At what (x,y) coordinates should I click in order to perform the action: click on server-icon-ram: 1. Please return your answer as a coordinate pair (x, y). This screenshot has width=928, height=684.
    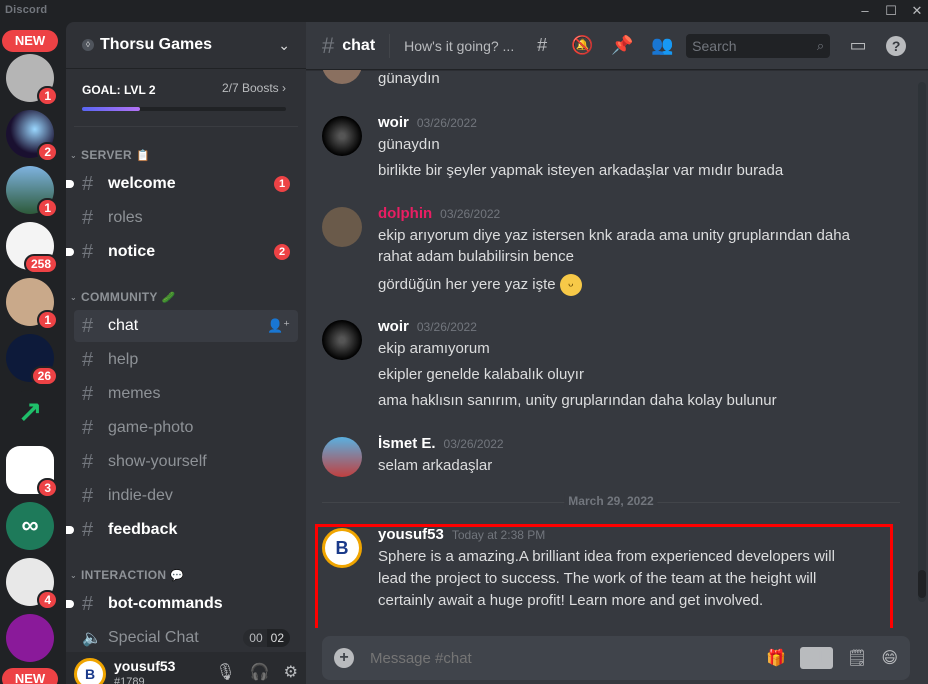
    Looking at the image, I should click on (32, 80).